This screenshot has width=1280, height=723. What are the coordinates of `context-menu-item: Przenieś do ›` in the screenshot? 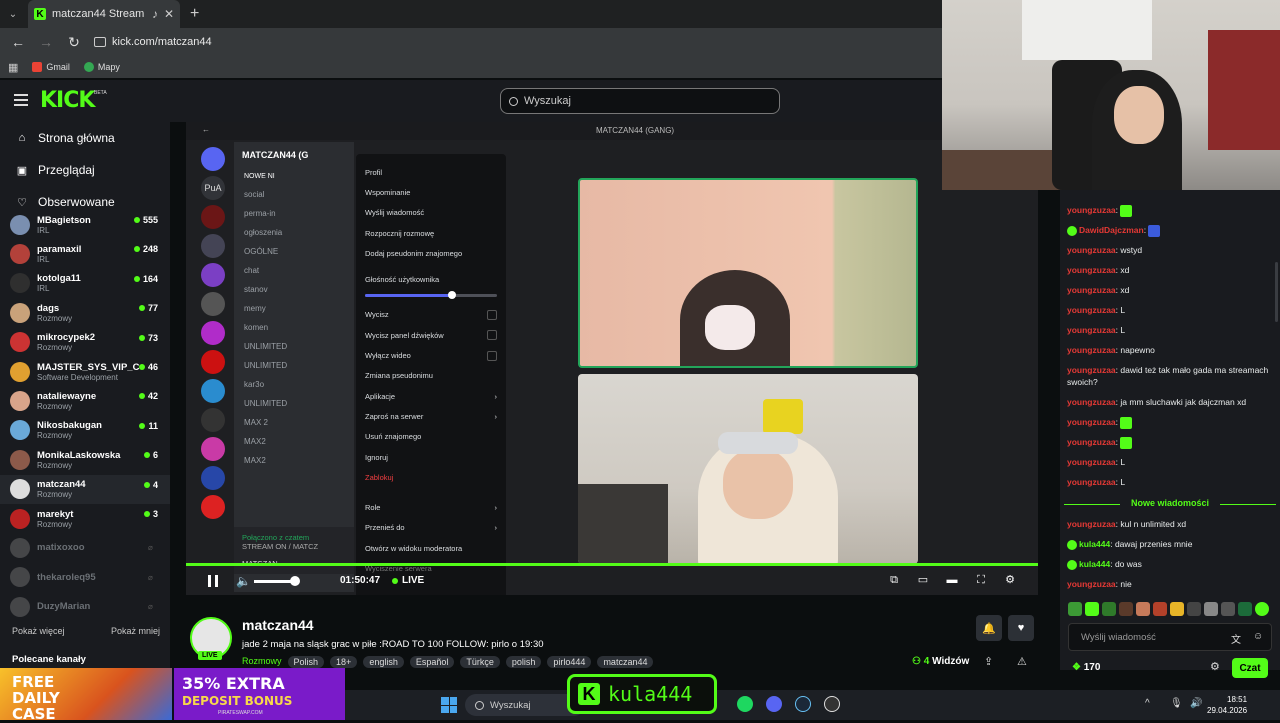 It's located at (431, 528).